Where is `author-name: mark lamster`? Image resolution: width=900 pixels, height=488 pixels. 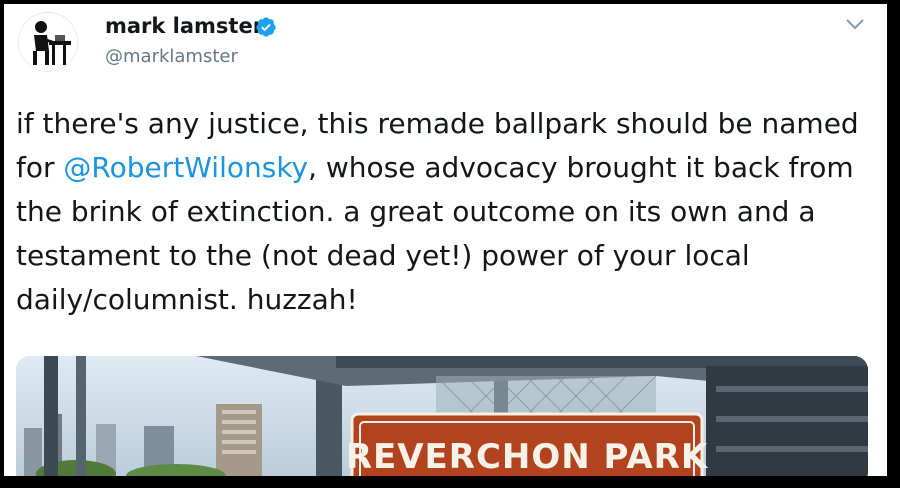
author-name: mark lamster is located at coordinates (184, 26).